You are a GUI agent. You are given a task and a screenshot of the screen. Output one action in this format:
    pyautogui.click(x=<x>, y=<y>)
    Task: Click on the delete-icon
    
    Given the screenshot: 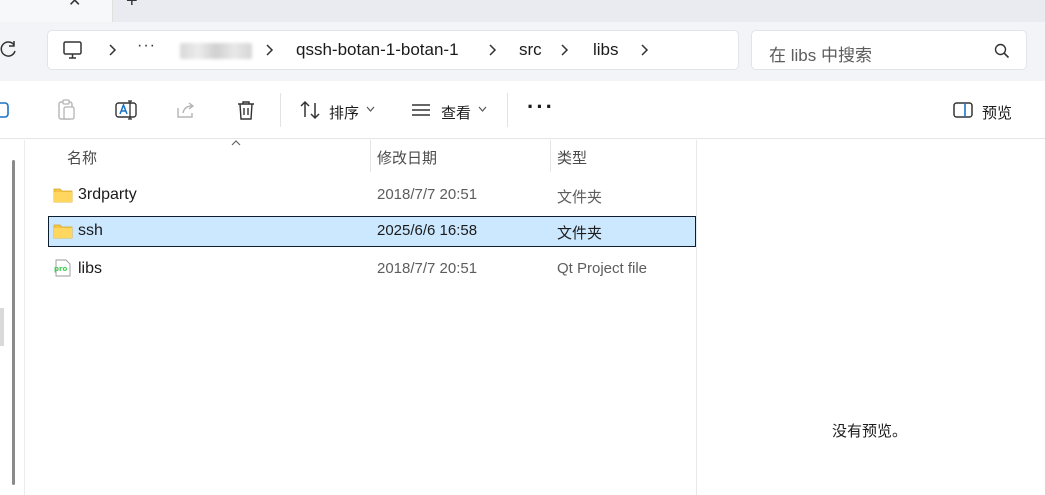 What is the action you would take?
    pyautogui.click(x=246, y=110)
    